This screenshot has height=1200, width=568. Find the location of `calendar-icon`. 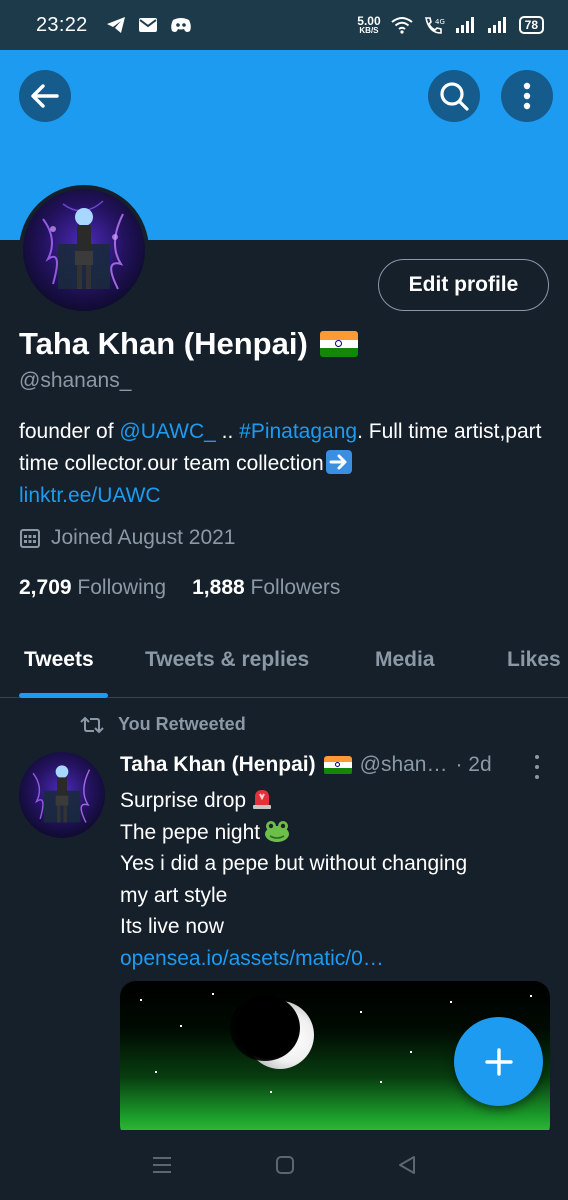

calendar-icon is located at coordinates (30, 538).